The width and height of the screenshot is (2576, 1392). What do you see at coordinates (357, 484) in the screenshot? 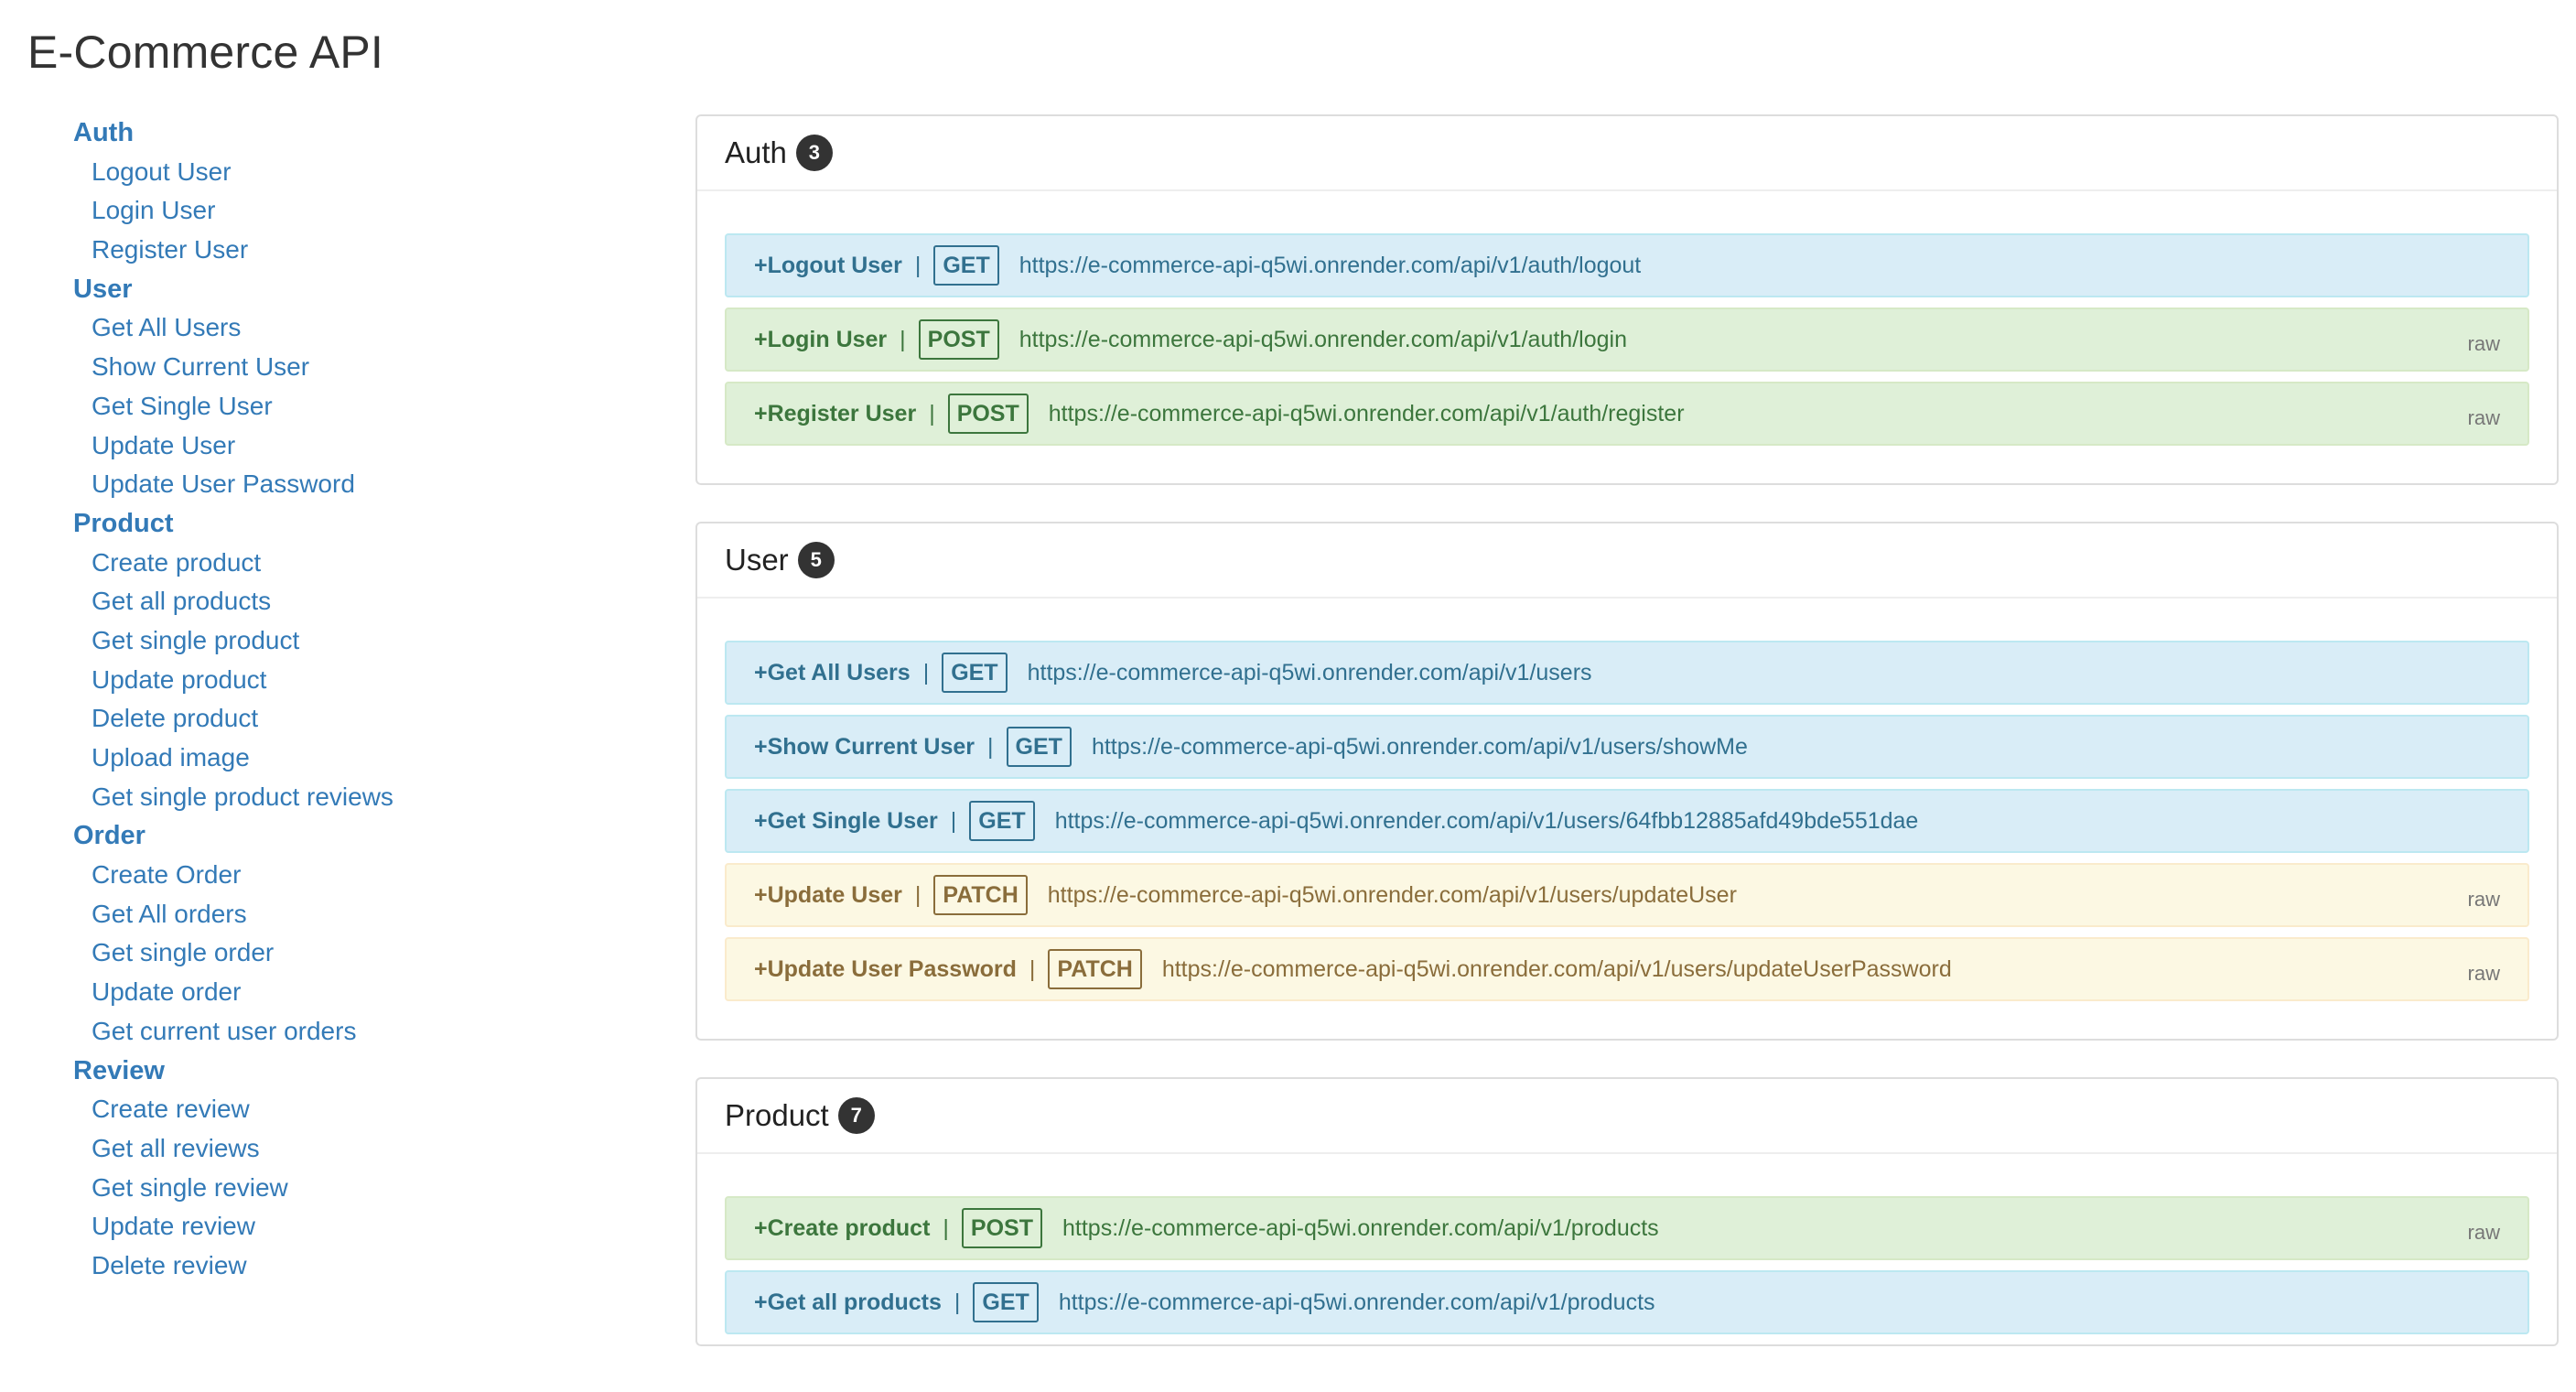
I see `nav-item-update-user-password: Update User Password` at bounding box center [357, 484].